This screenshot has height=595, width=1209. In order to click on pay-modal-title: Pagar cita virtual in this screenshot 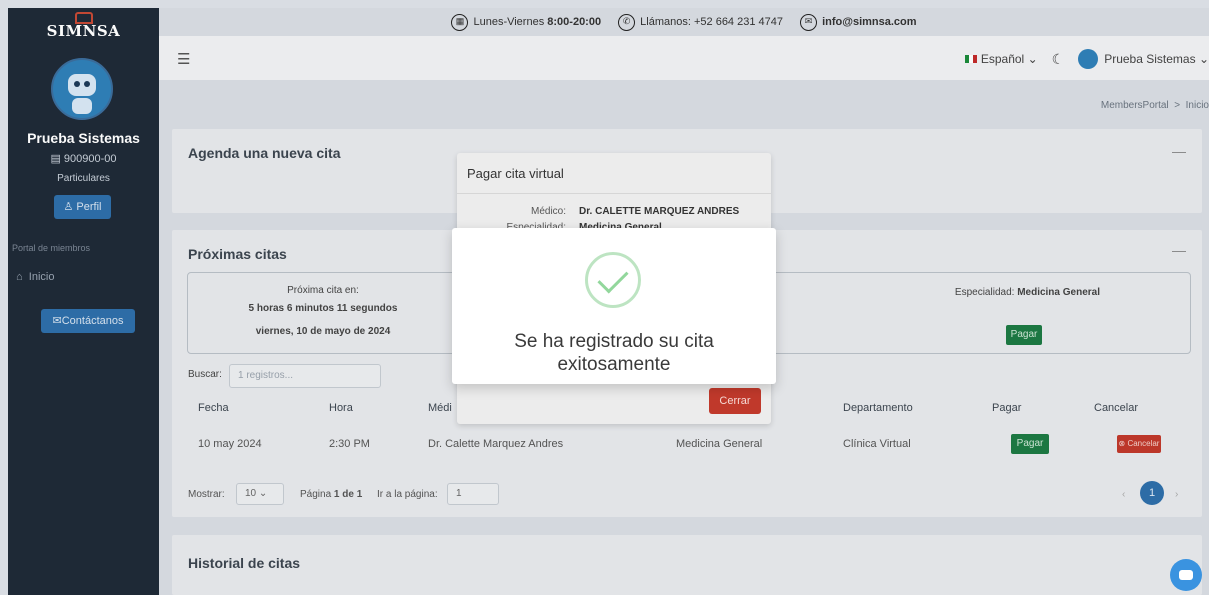, I will do `click(515, 173)`.